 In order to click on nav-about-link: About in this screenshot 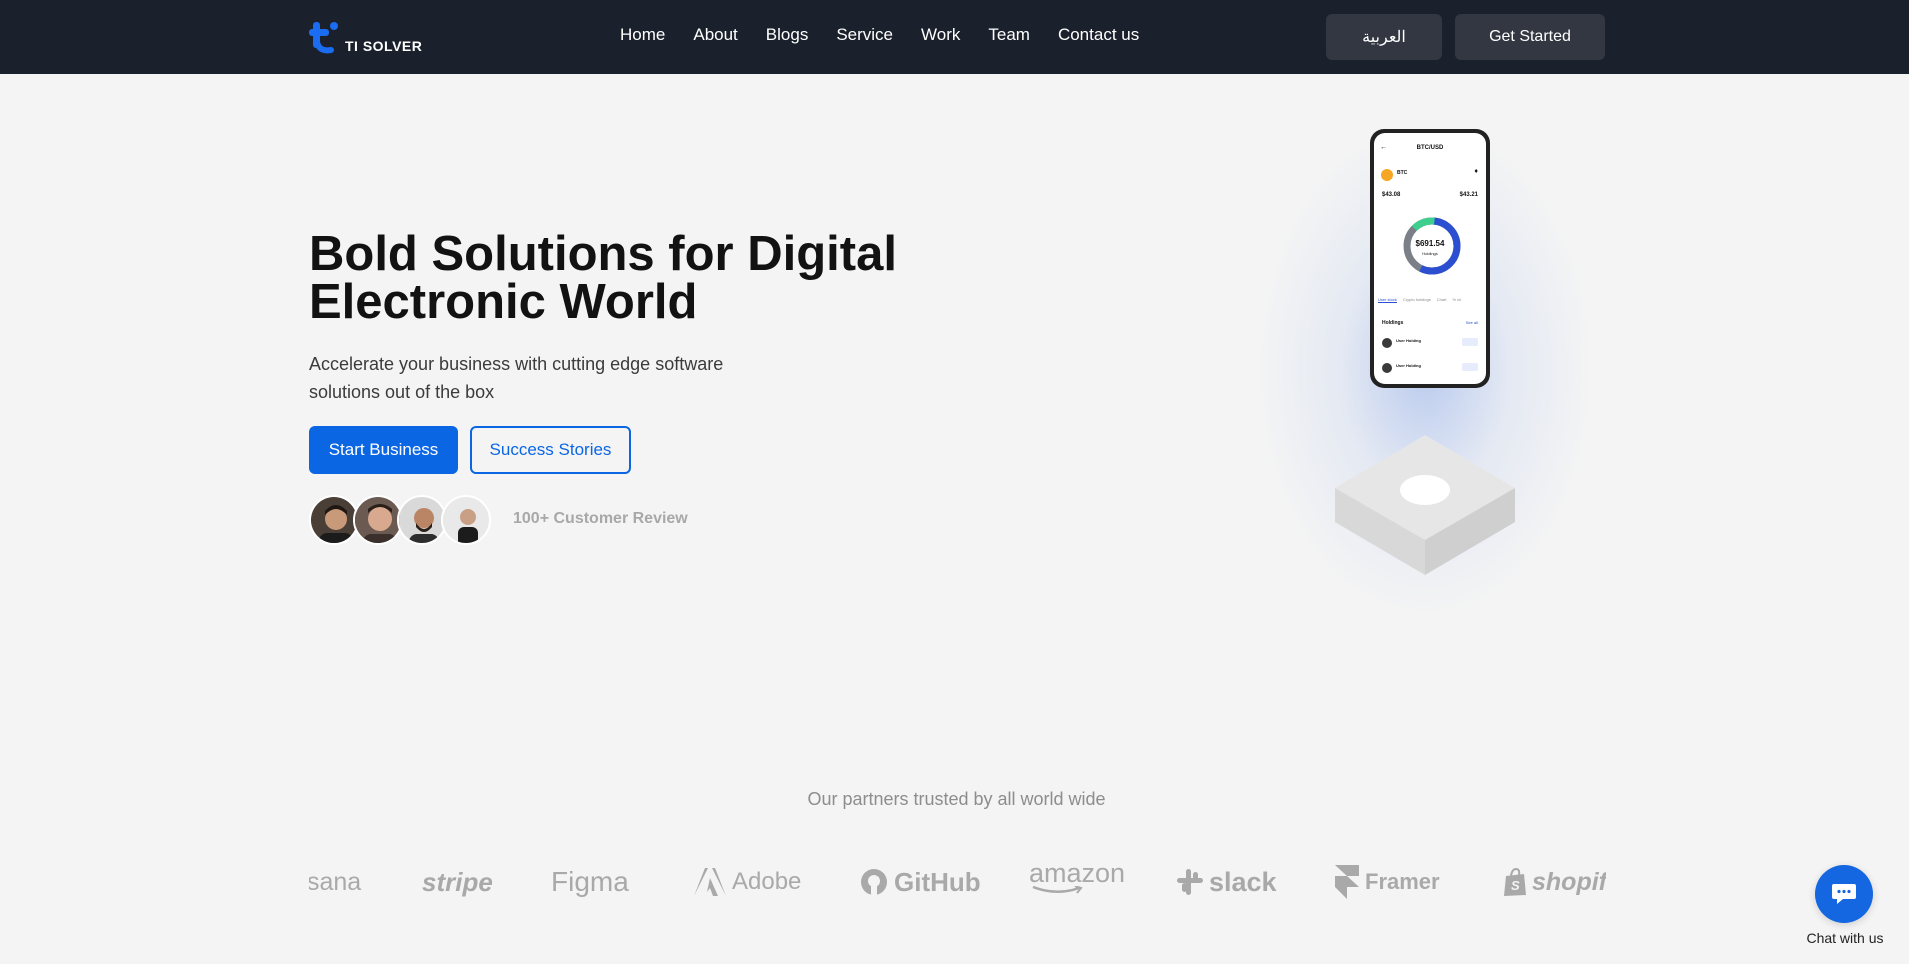, I will do `click(715, 35)`.